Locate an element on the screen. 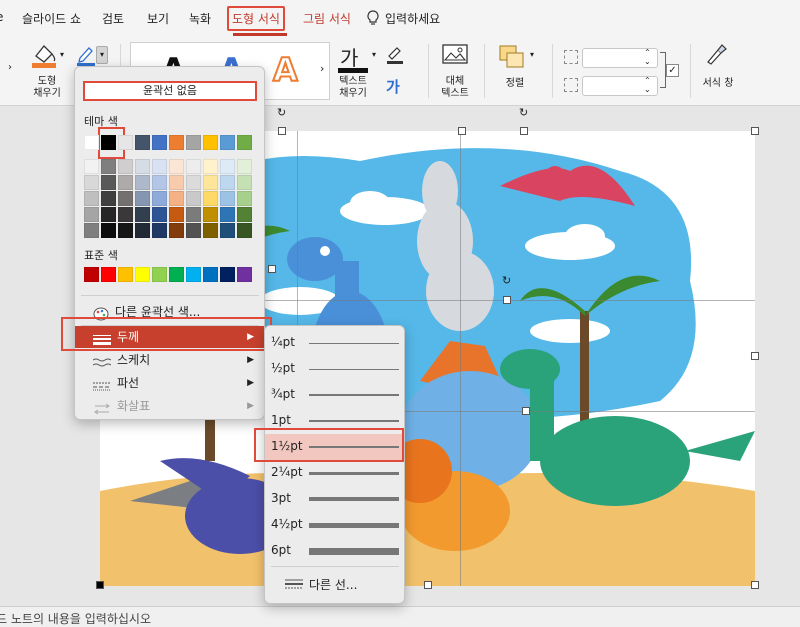  weight-option: ¼pt is located at coordinates (334, 343).